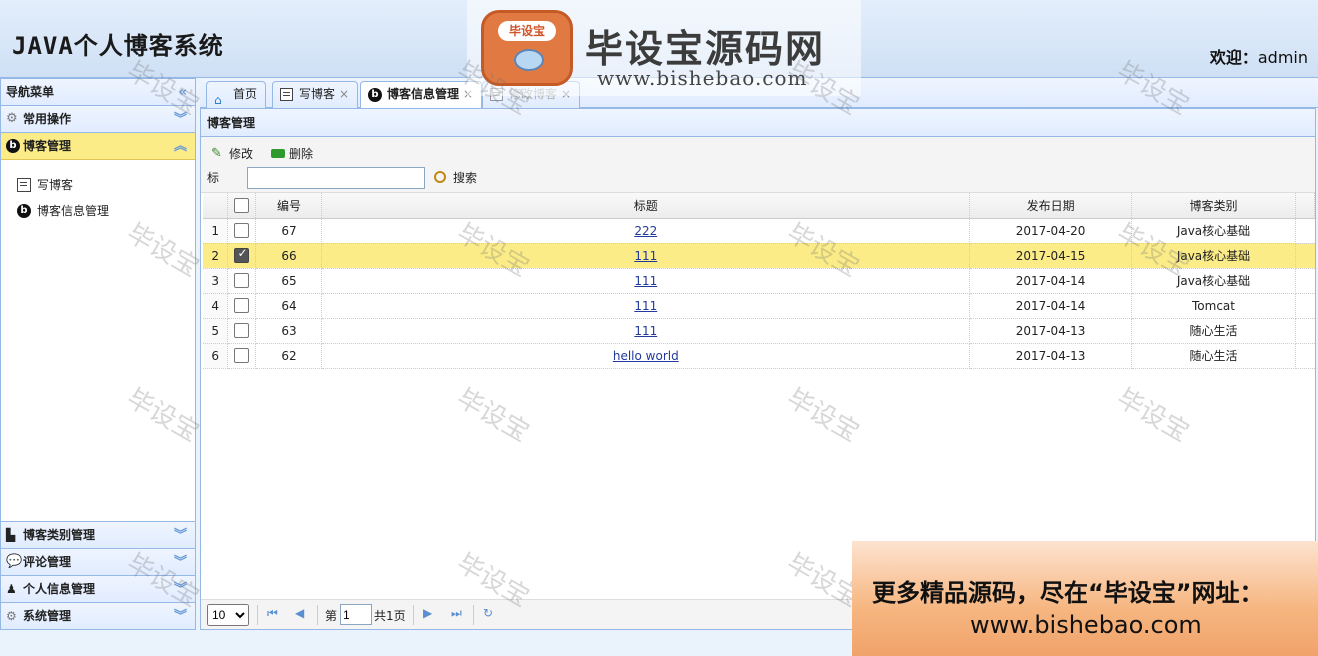 The image size is (1318, 656). I want to click on refresh-icon: ↻, so click(488, 613).